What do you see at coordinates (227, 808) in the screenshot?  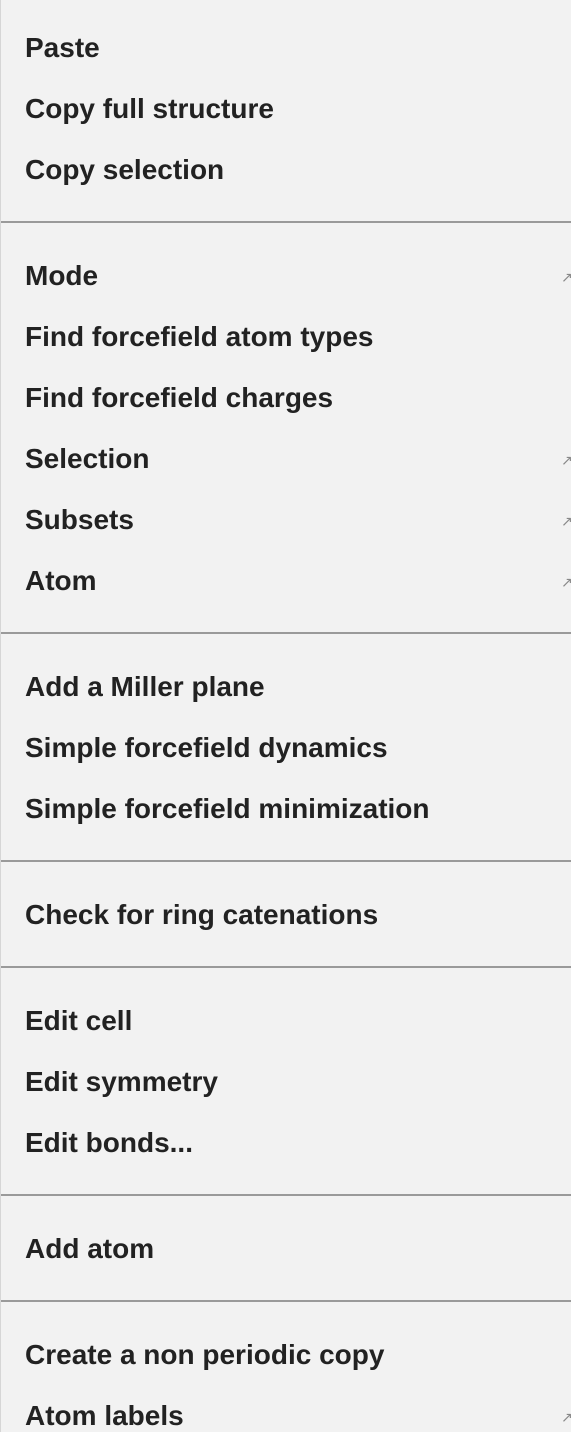 I see `menu-item-label: Simple forcefield minimization` at bounding box center [227, 808].